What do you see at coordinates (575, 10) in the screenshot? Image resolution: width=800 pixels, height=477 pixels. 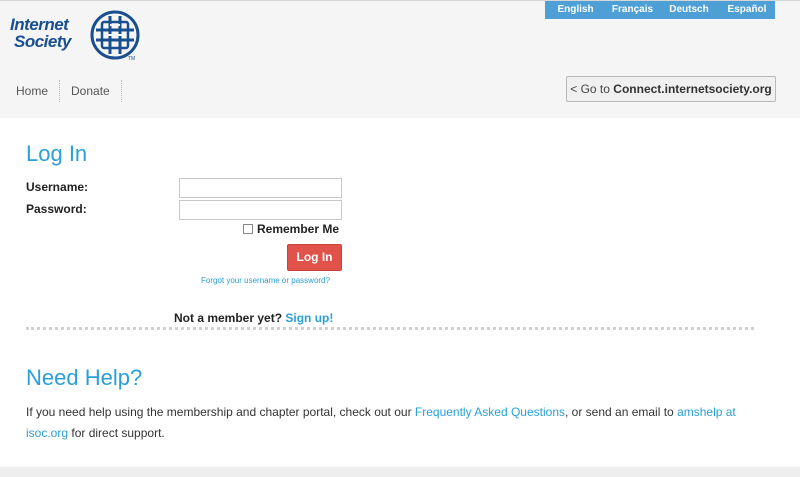 I see `language-english: English` at bounding box center [575, 10].